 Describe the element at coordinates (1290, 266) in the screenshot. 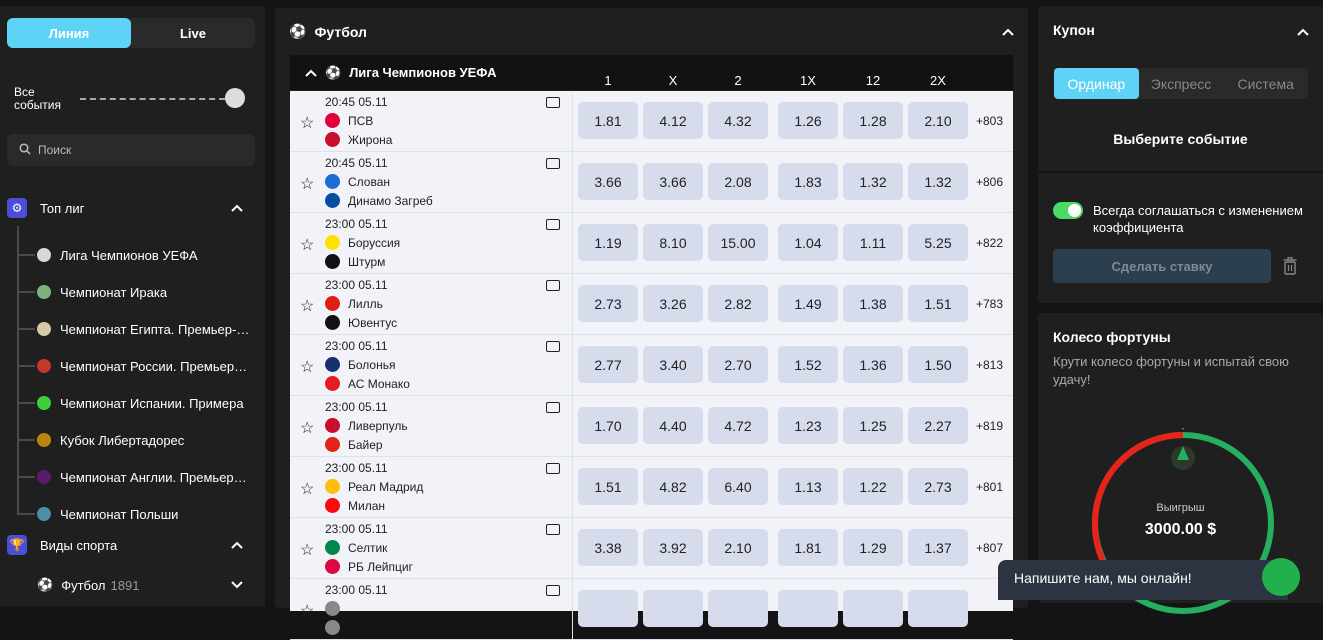

I see `trash-icon` at that location.